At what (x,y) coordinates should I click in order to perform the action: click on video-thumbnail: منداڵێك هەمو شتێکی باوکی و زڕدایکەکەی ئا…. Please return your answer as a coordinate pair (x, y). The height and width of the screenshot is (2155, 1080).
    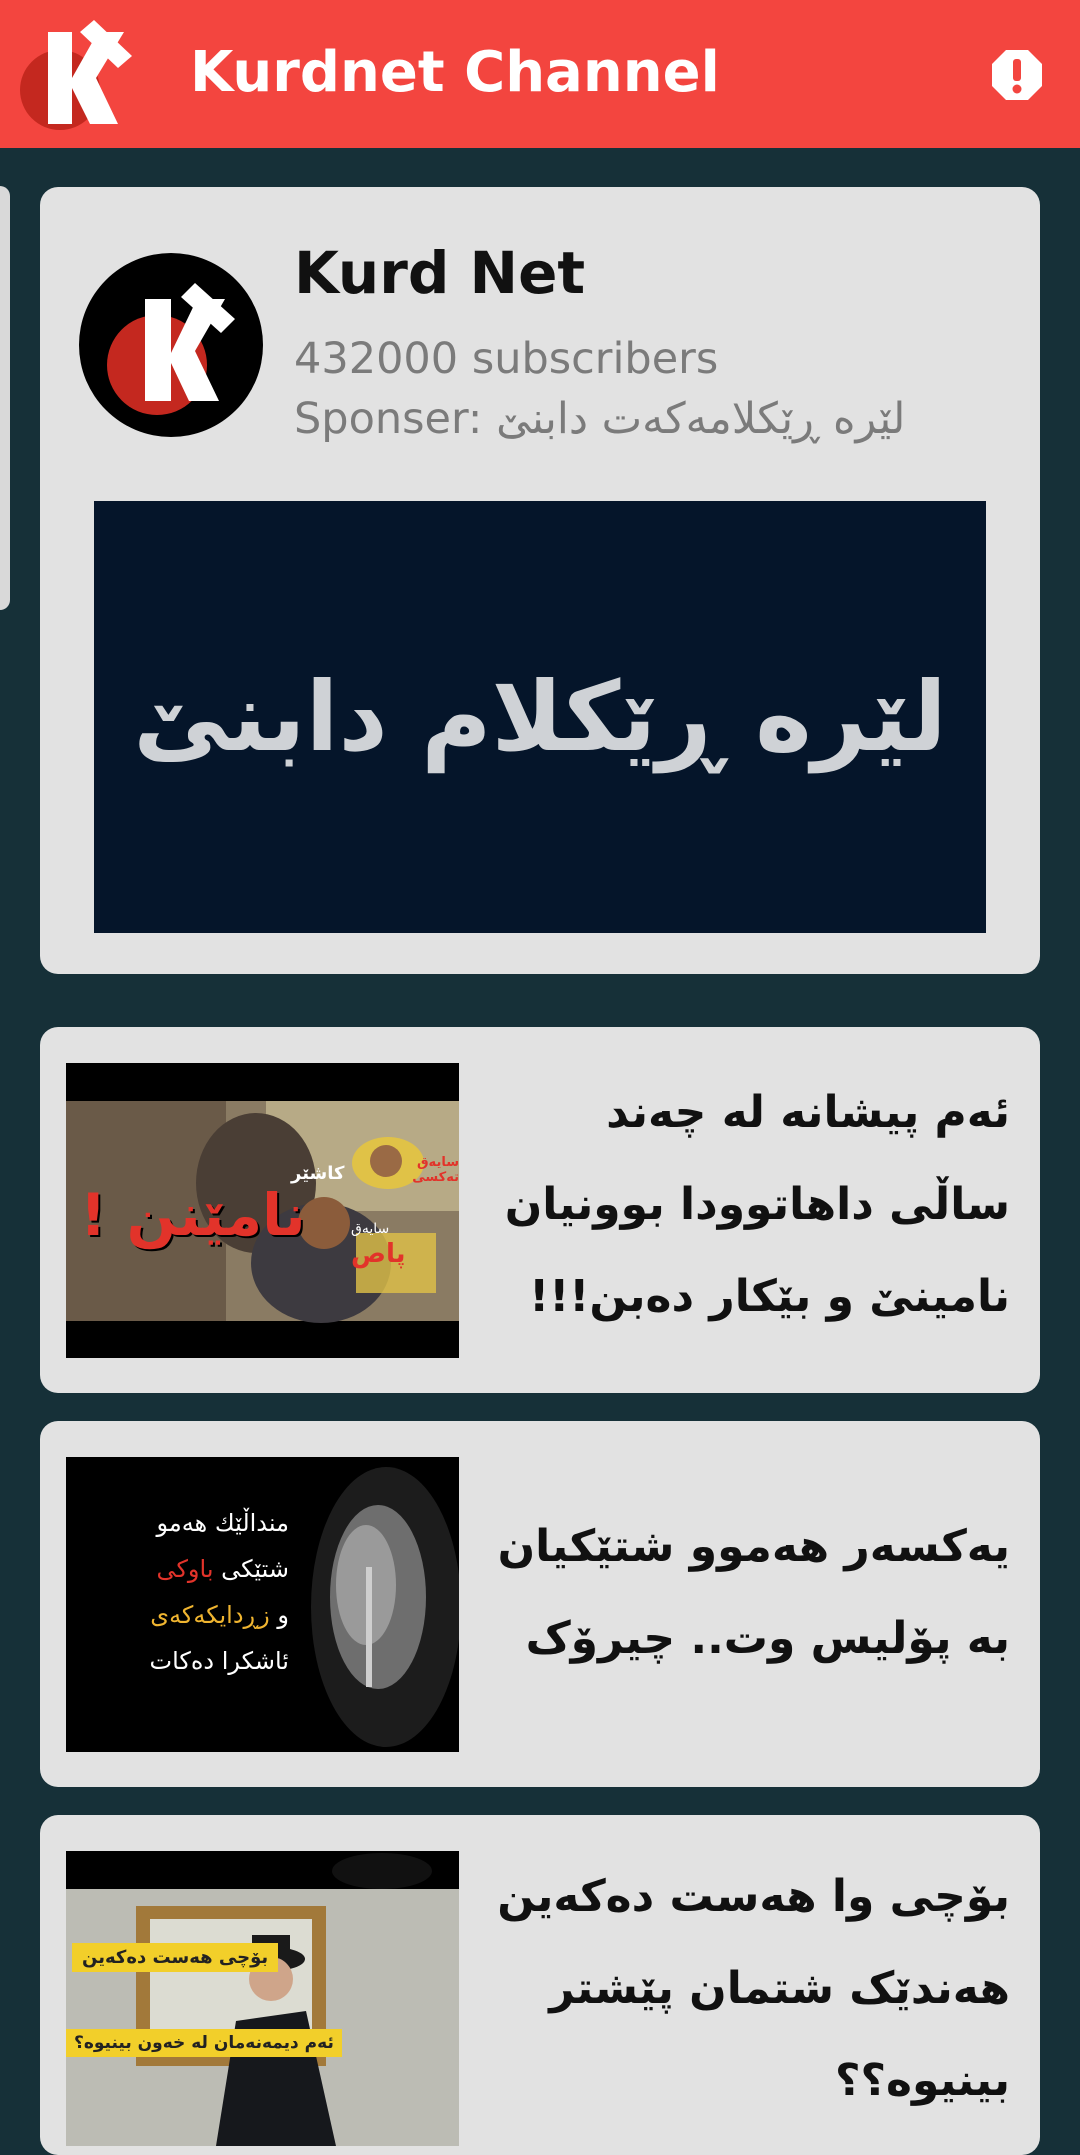
    Looking at the image, I should click on (262, 1604).